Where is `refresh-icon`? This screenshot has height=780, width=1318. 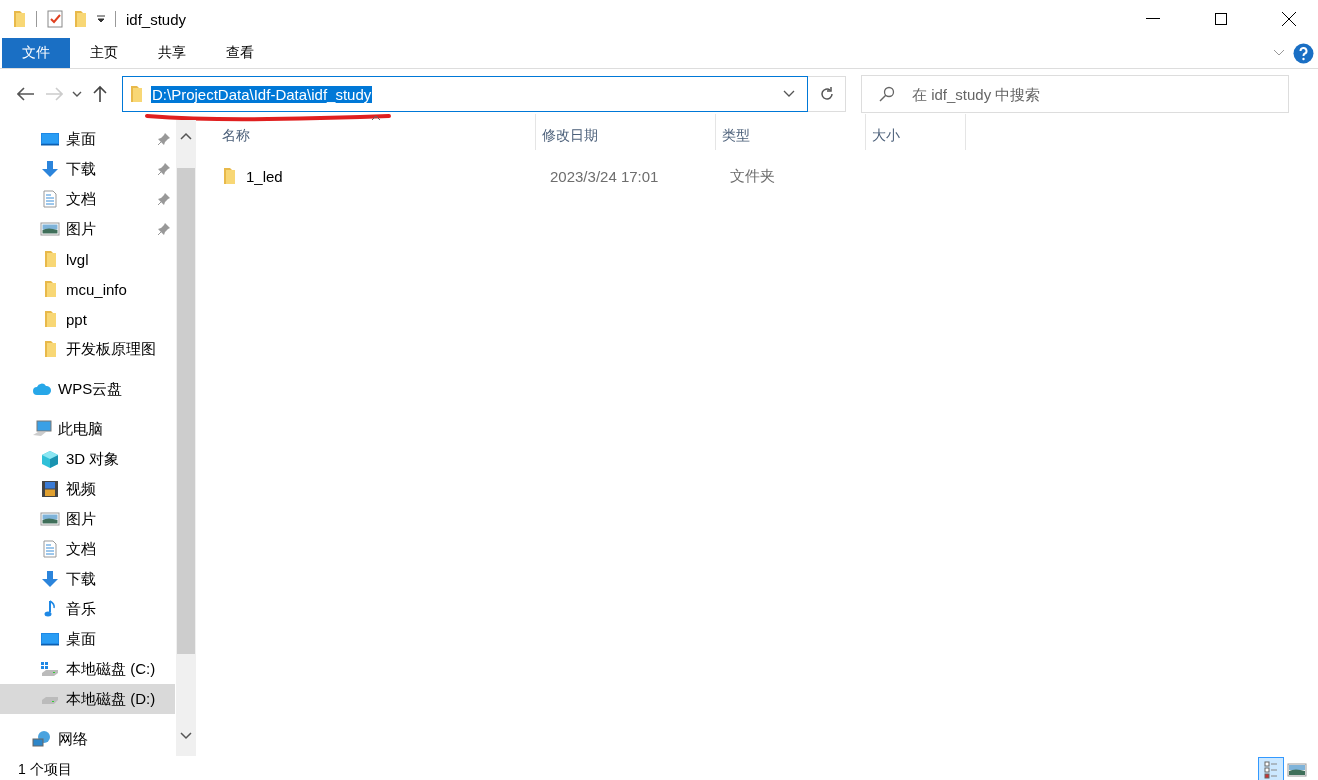
refresh-icon is located at coordinates (826, 94).